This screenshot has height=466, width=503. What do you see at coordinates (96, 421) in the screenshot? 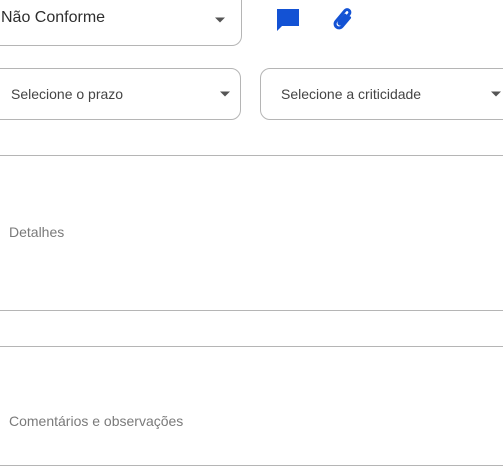
I see `comments-placeholder: Comentários e observações` at bounding box center [96, 421].